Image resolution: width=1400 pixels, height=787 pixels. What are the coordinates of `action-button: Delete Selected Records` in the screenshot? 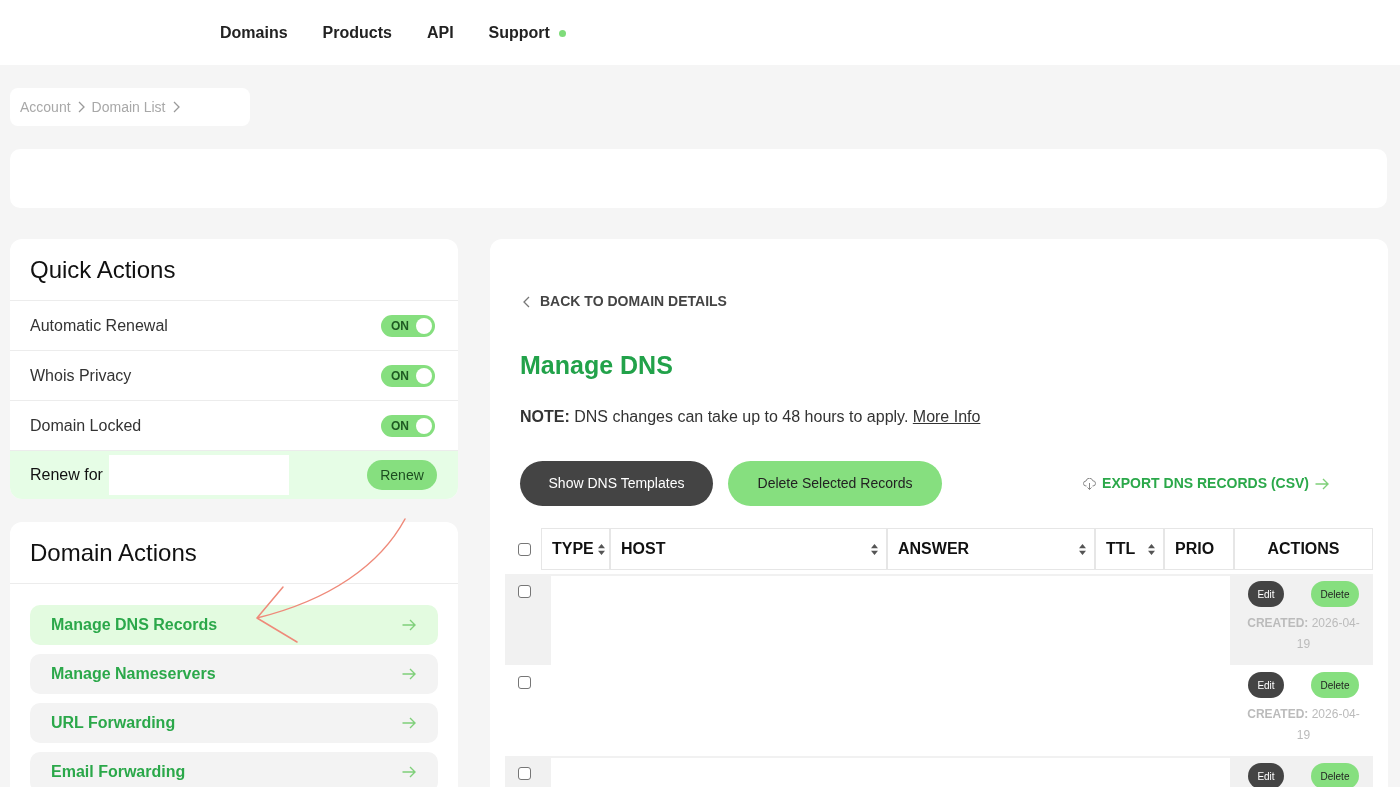 It's located at (835, 483).